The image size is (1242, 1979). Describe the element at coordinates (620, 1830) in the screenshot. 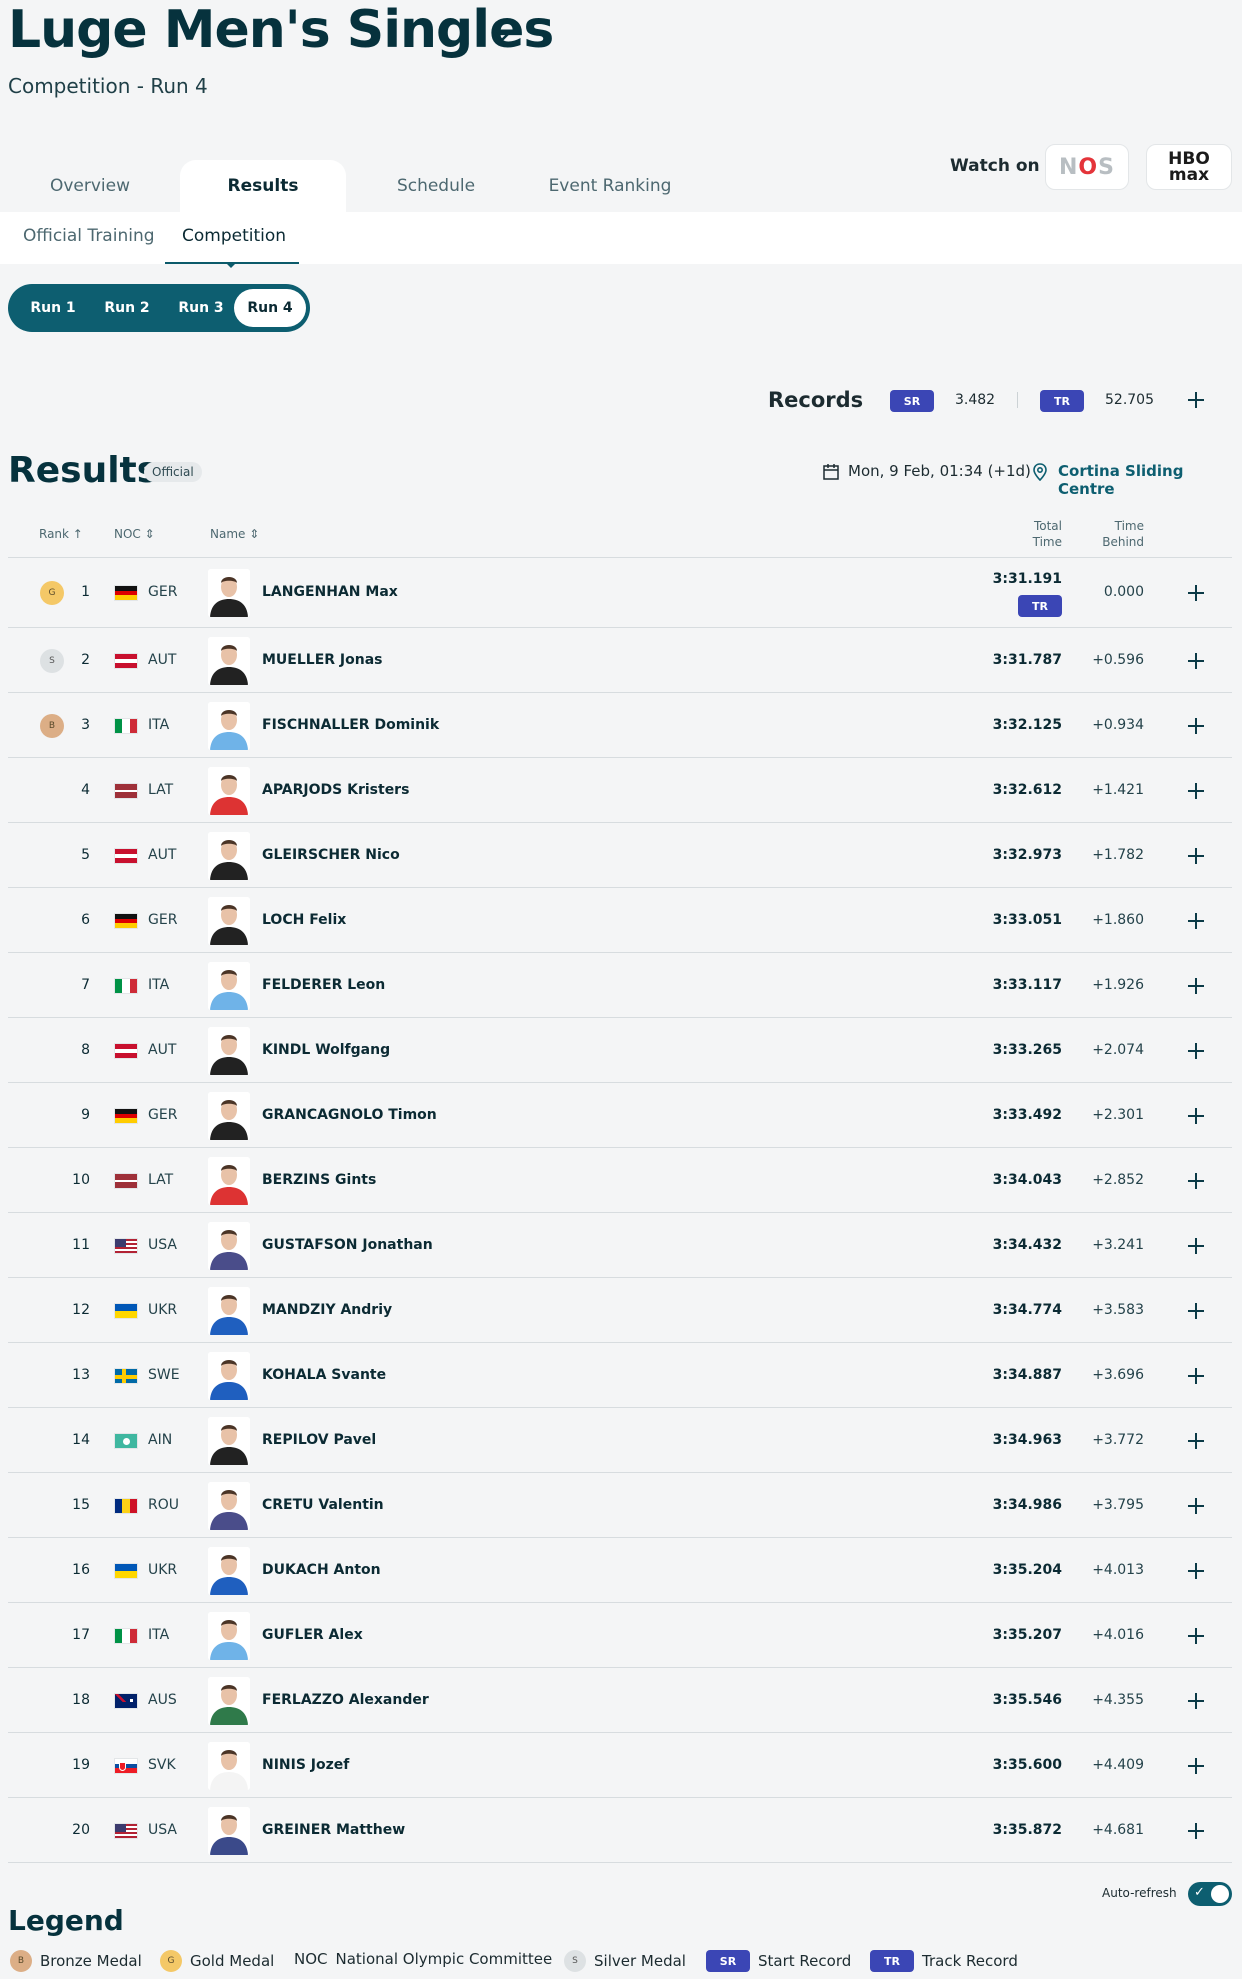

I see `table-row: 20 USA GREINER Matthew 3:35.872 +4.681` at that location.